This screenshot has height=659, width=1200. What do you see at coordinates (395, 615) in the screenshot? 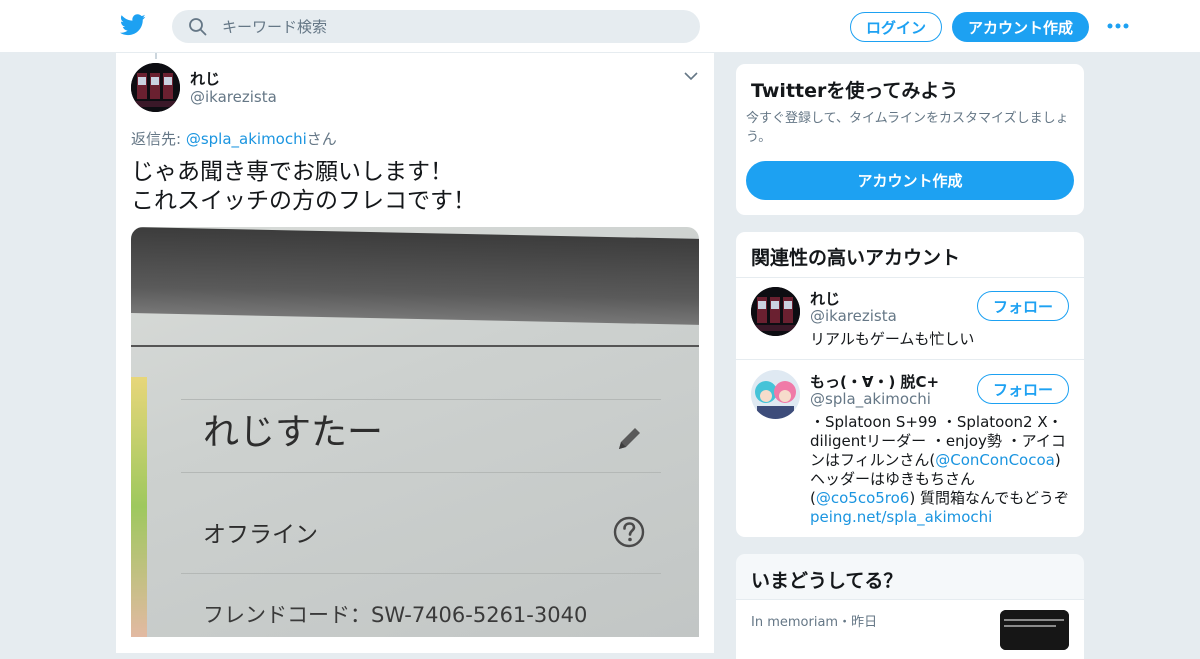
I see `photo-friend-code: フレンドコード：SW-7406-5261-3040` at bounding box center [395, 615].